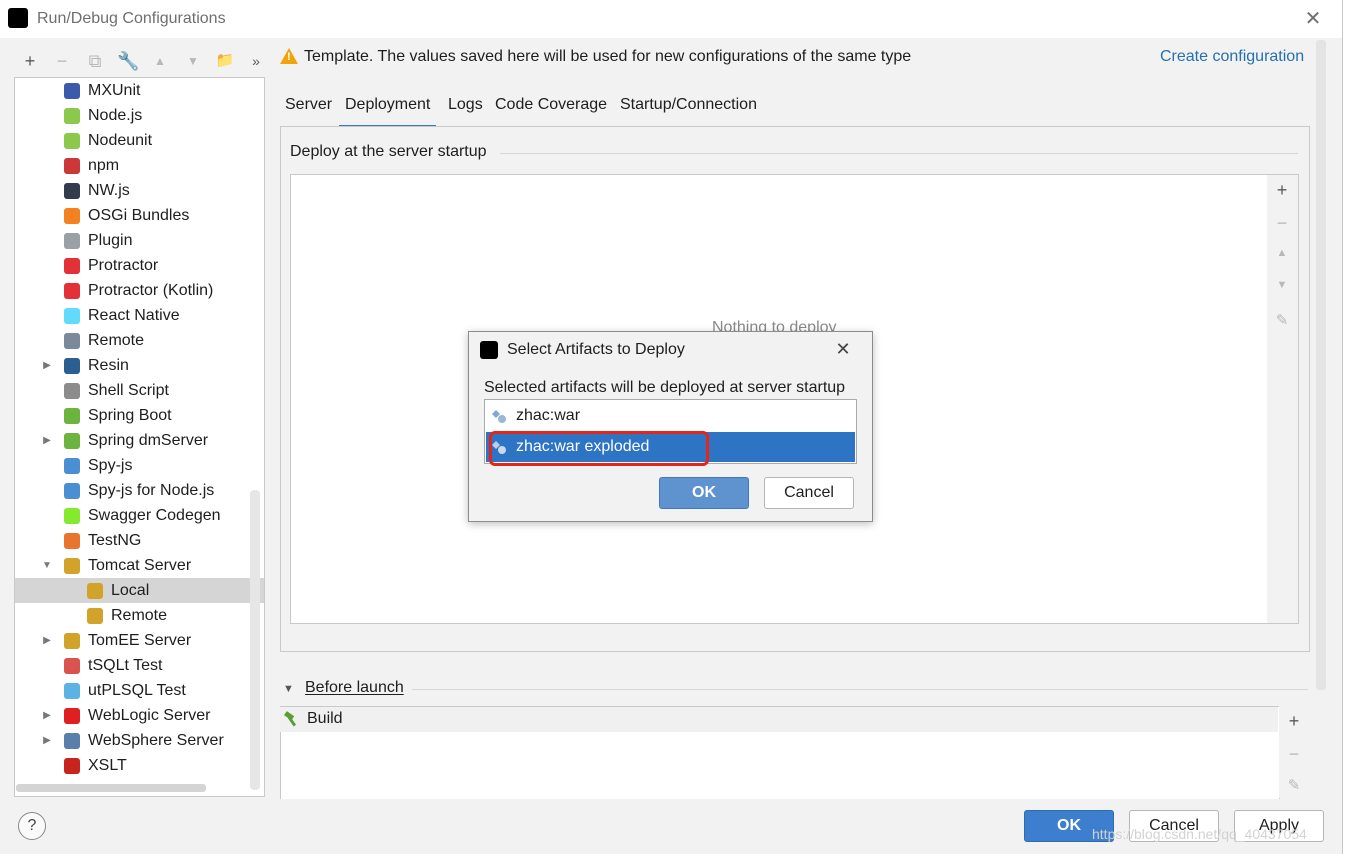 Image resolution: width=1346 pixels, height=854 pixels. I want to click on help-button: ?, so click(32, 826).